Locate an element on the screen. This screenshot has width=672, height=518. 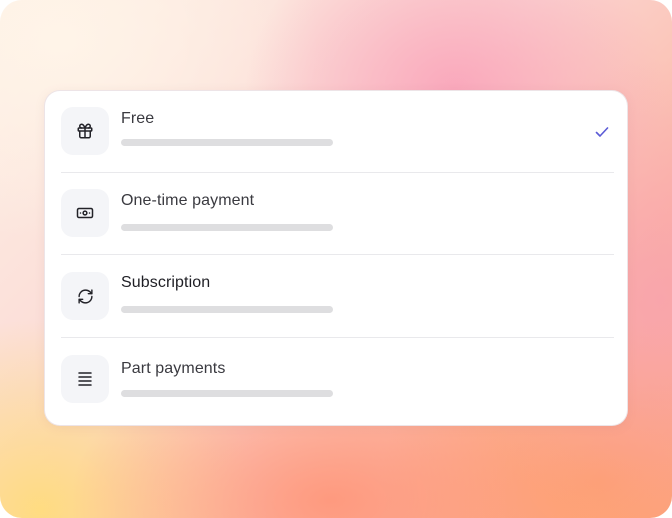
option-label: Free is located at coordinates (138, 118).